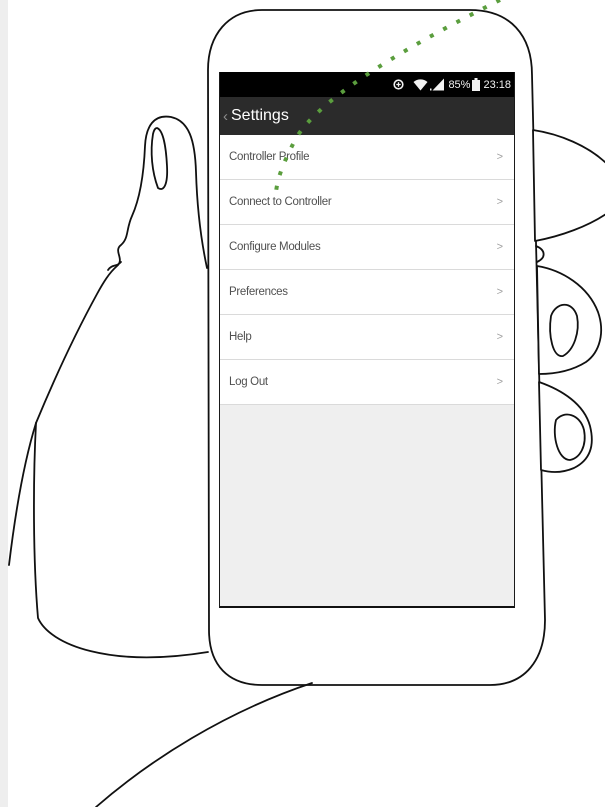  What do you see at coordinates (22, 494) in the screenshot?
I see `hand-back-outline` at bounding box center [22, 494].